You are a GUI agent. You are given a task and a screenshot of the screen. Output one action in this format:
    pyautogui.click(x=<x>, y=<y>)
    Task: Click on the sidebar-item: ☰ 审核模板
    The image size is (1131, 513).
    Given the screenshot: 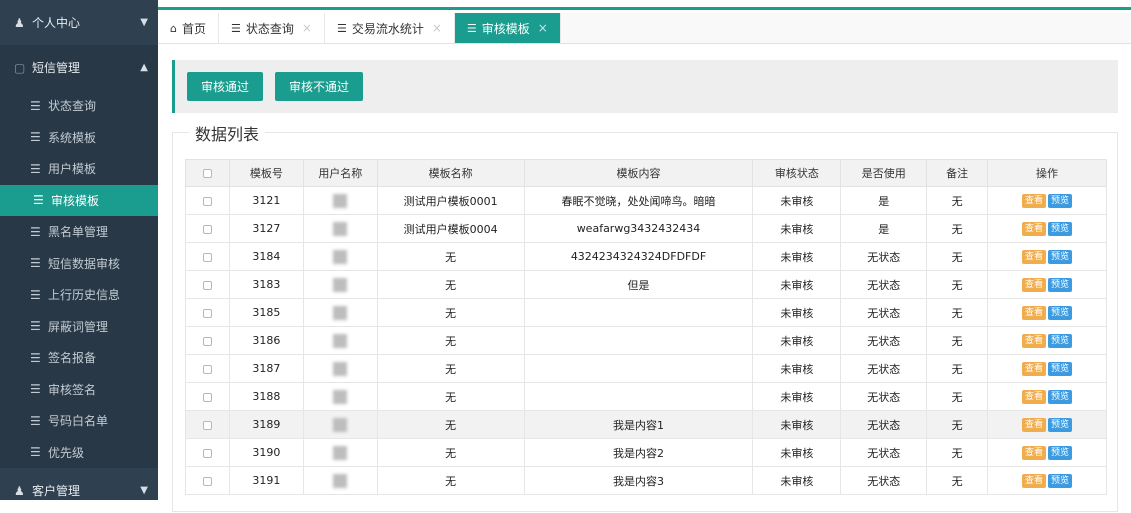 What is the action you would take?
    pyautogui.click(x=79, y=200)
    